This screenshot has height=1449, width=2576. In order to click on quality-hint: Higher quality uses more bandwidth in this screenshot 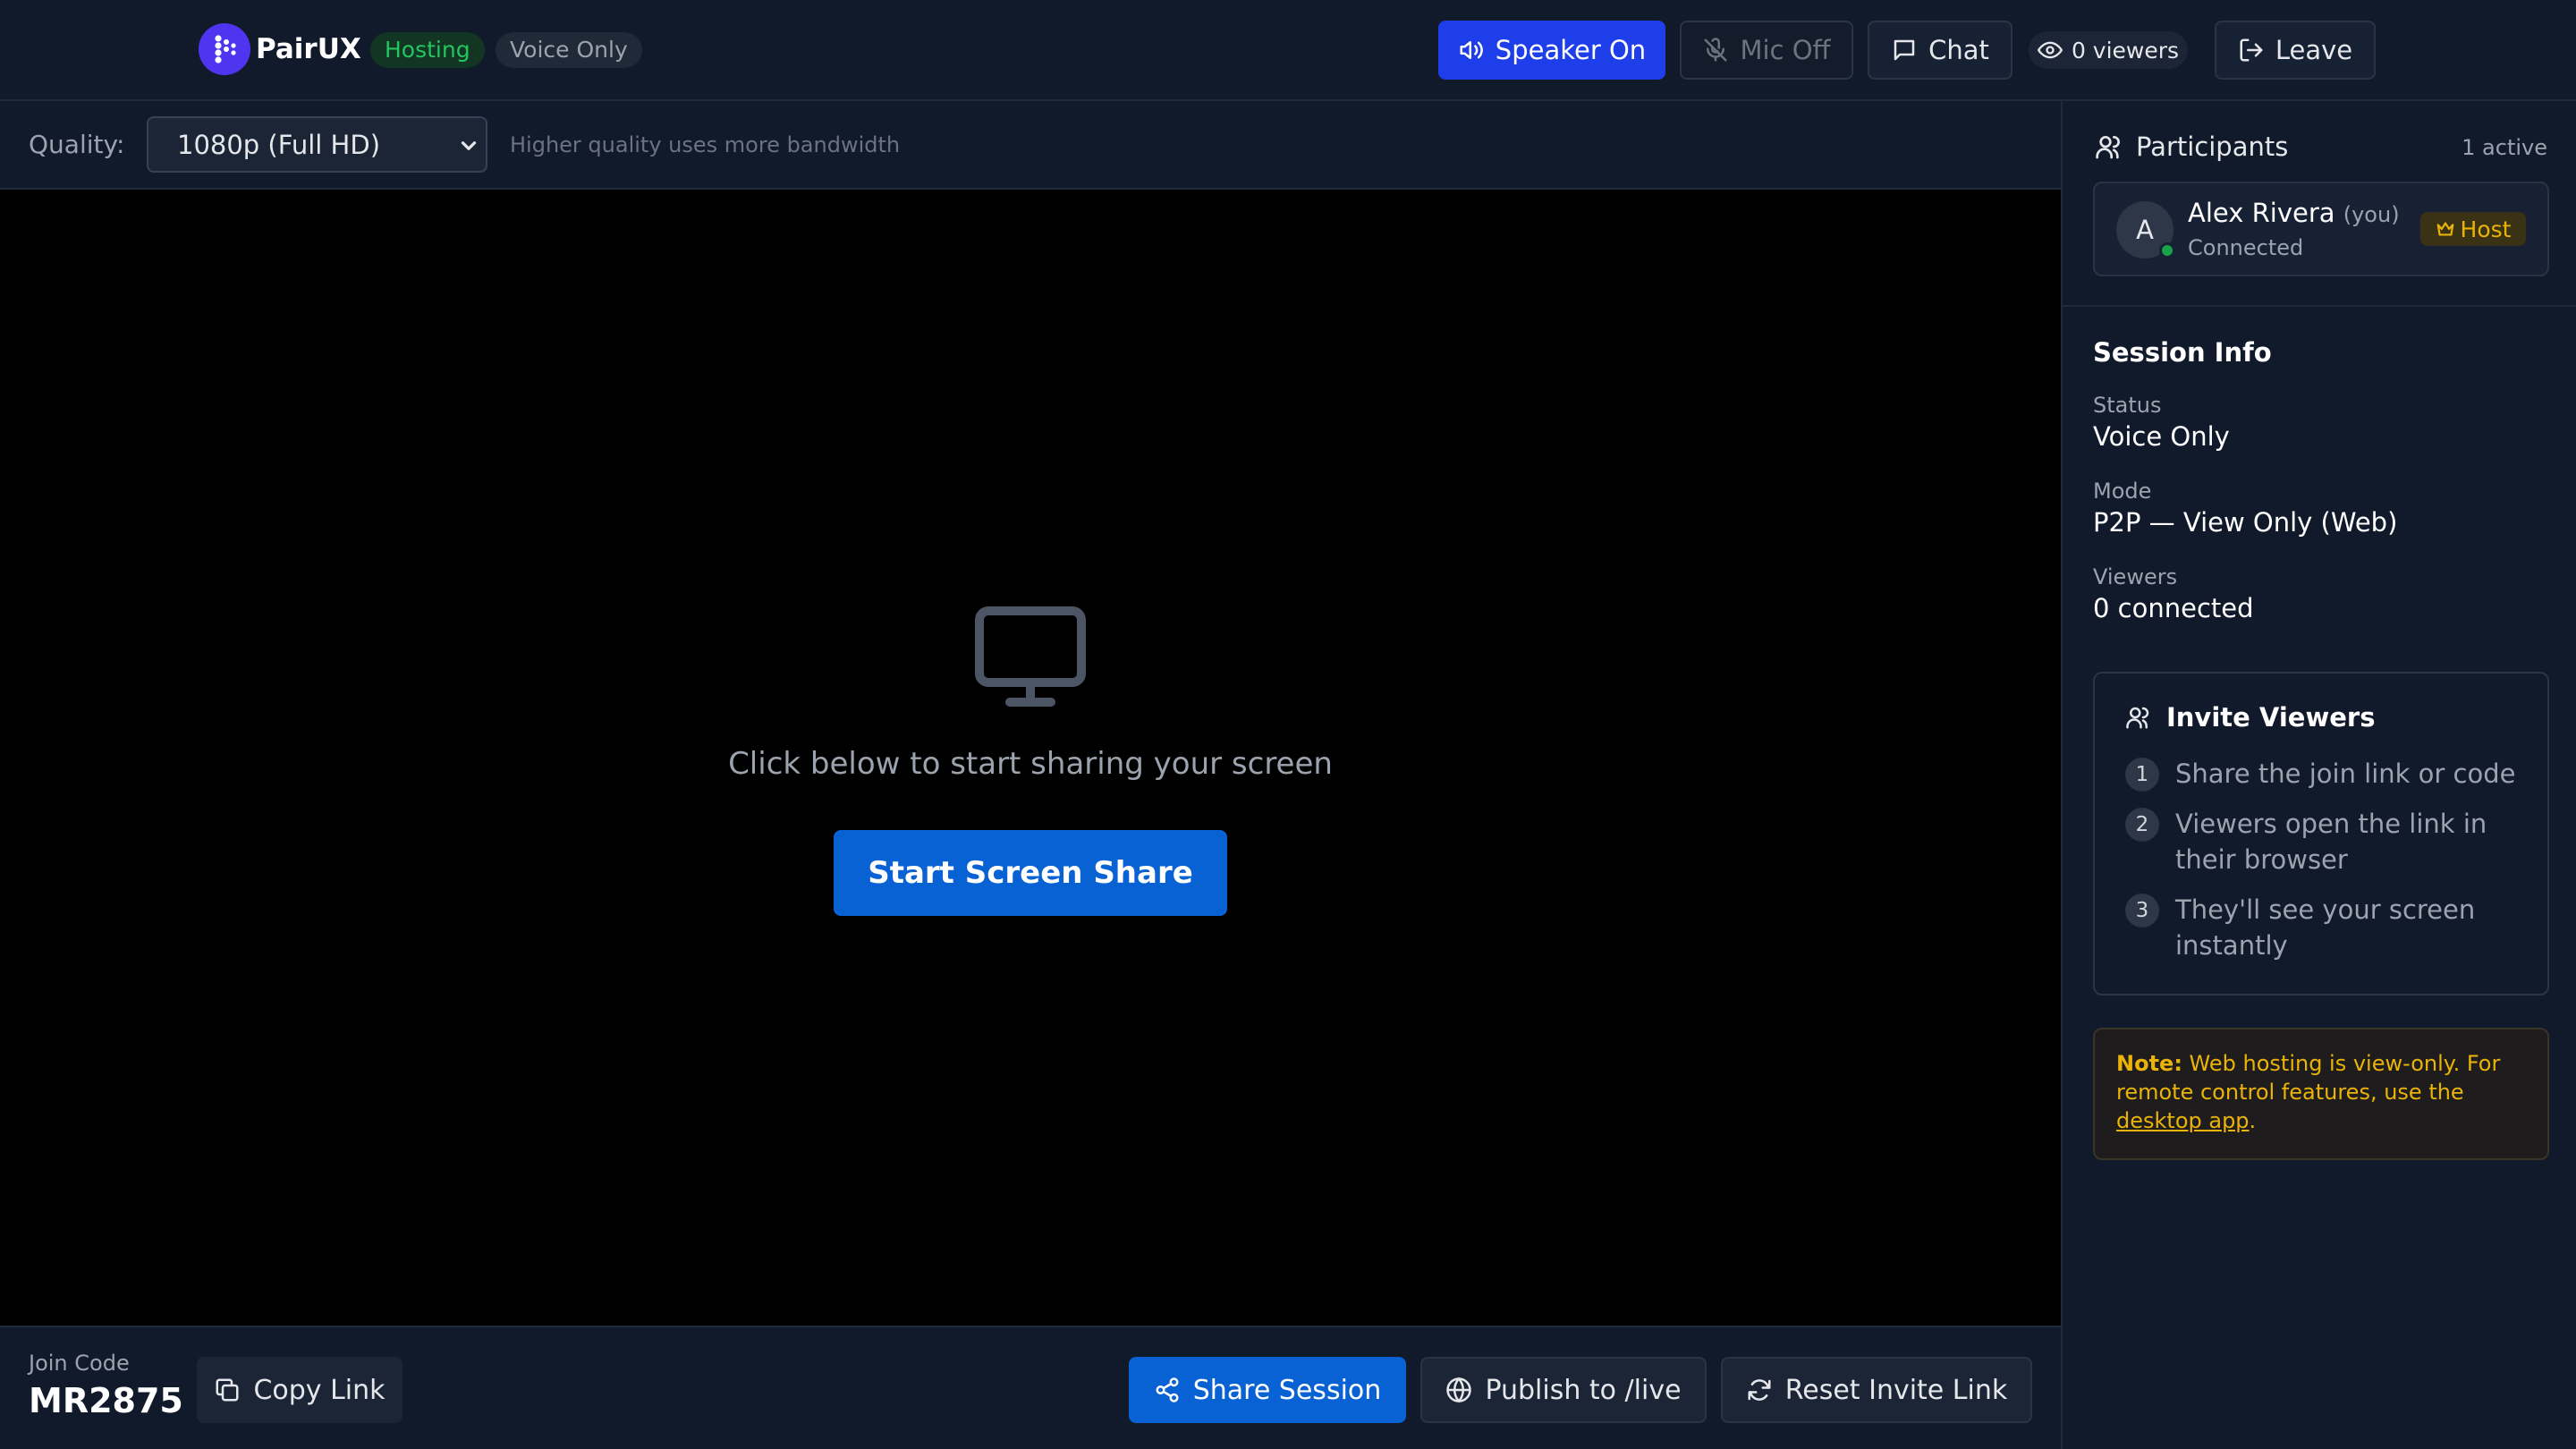, I will do `click(705, 144)`.